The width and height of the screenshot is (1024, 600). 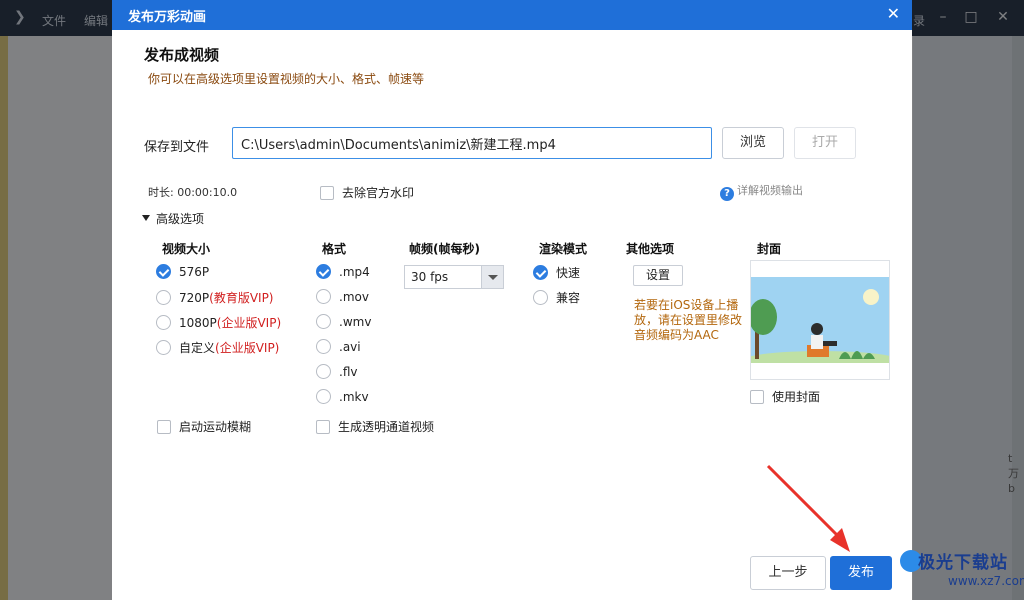 I want to click on size-label: 720P, so click(x=194, y=297).